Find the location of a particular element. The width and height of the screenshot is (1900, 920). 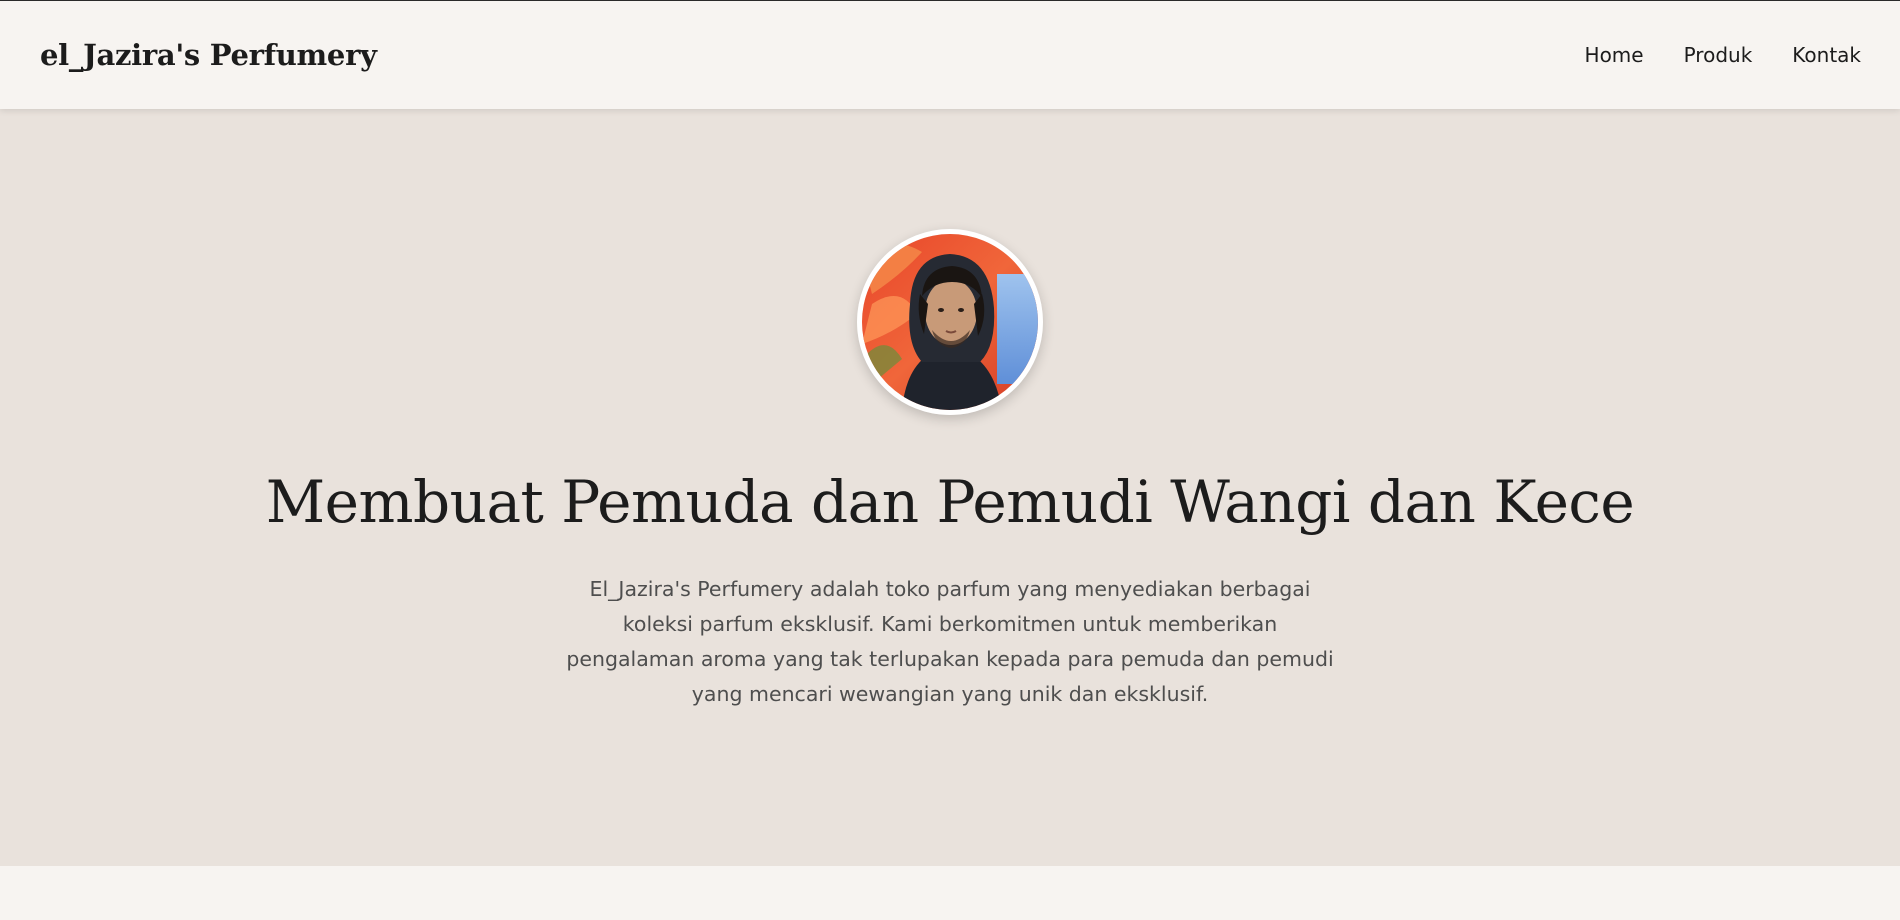

avatar is located at coordinates (950, 322).